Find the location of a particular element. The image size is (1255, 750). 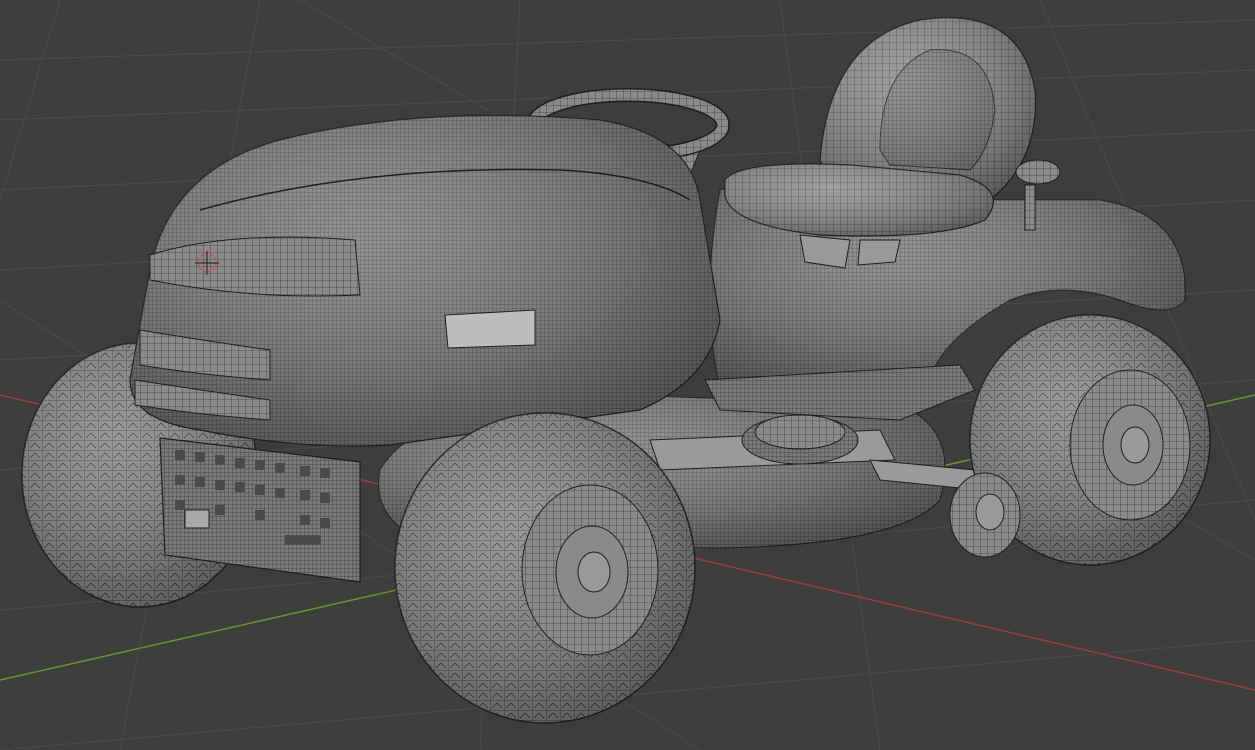

front-wheel-right is located at coordinates (545, 568).